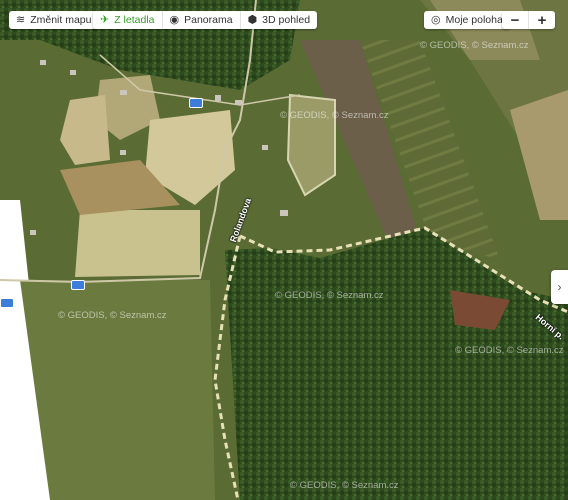  Describe the element at coordinates (105, 19) in the screenshot. I see `plane-icon: ✈` at that location.